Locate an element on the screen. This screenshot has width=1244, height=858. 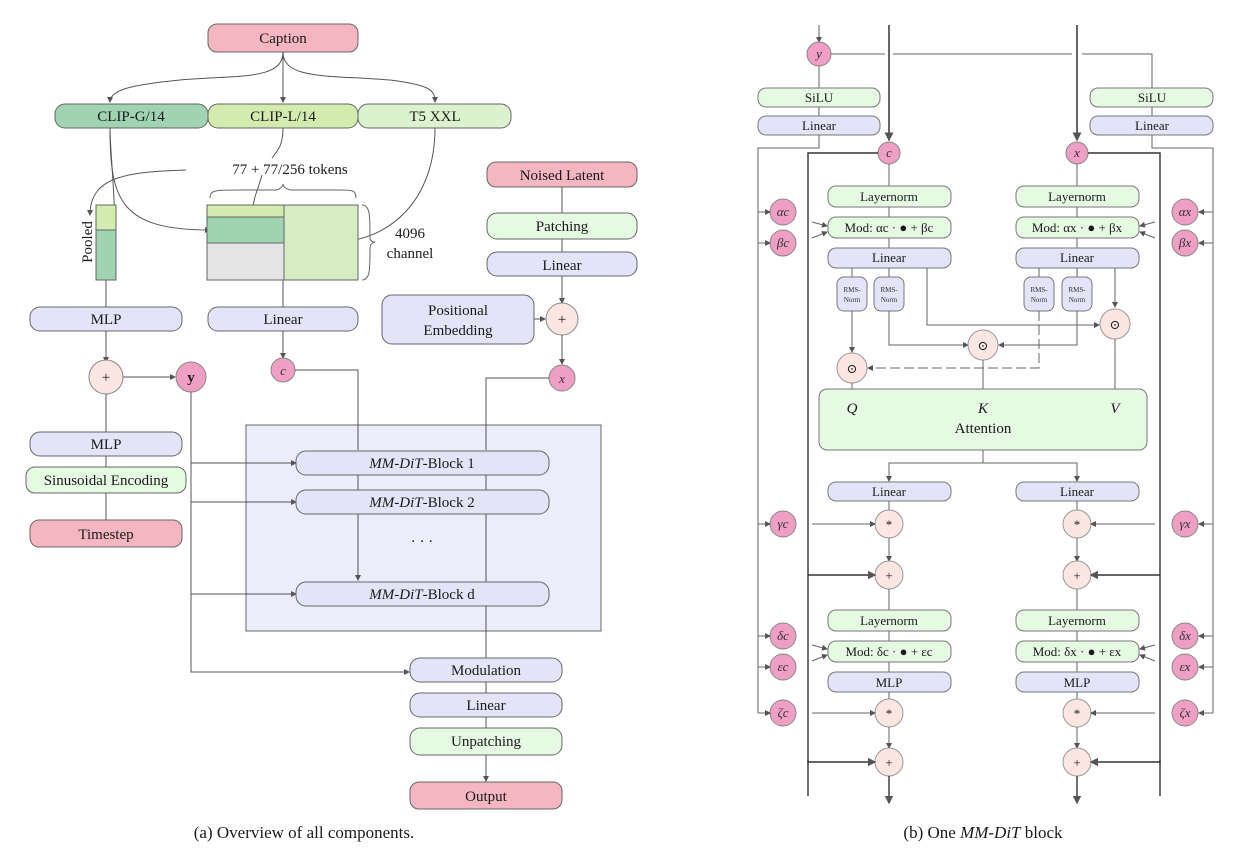
channel-label: channel is located at coordinates (410, 254).